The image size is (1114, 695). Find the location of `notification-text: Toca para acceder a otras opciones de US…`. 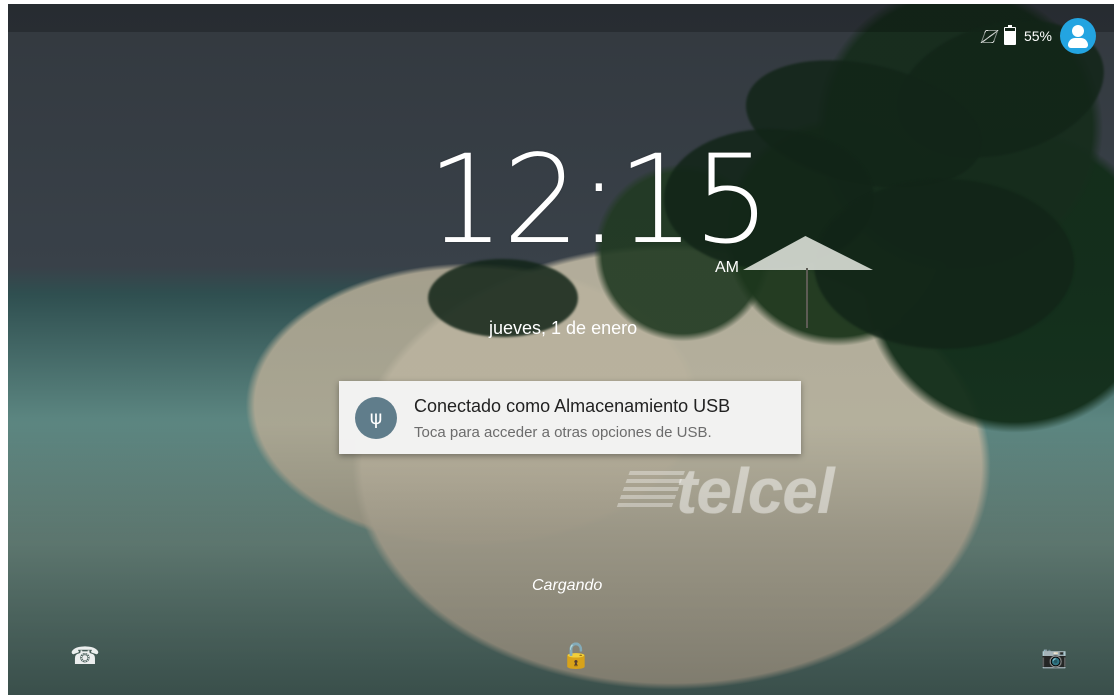

notification-text: Toca para acceder a otras opciones de US… is located at coordinates (563, 432).